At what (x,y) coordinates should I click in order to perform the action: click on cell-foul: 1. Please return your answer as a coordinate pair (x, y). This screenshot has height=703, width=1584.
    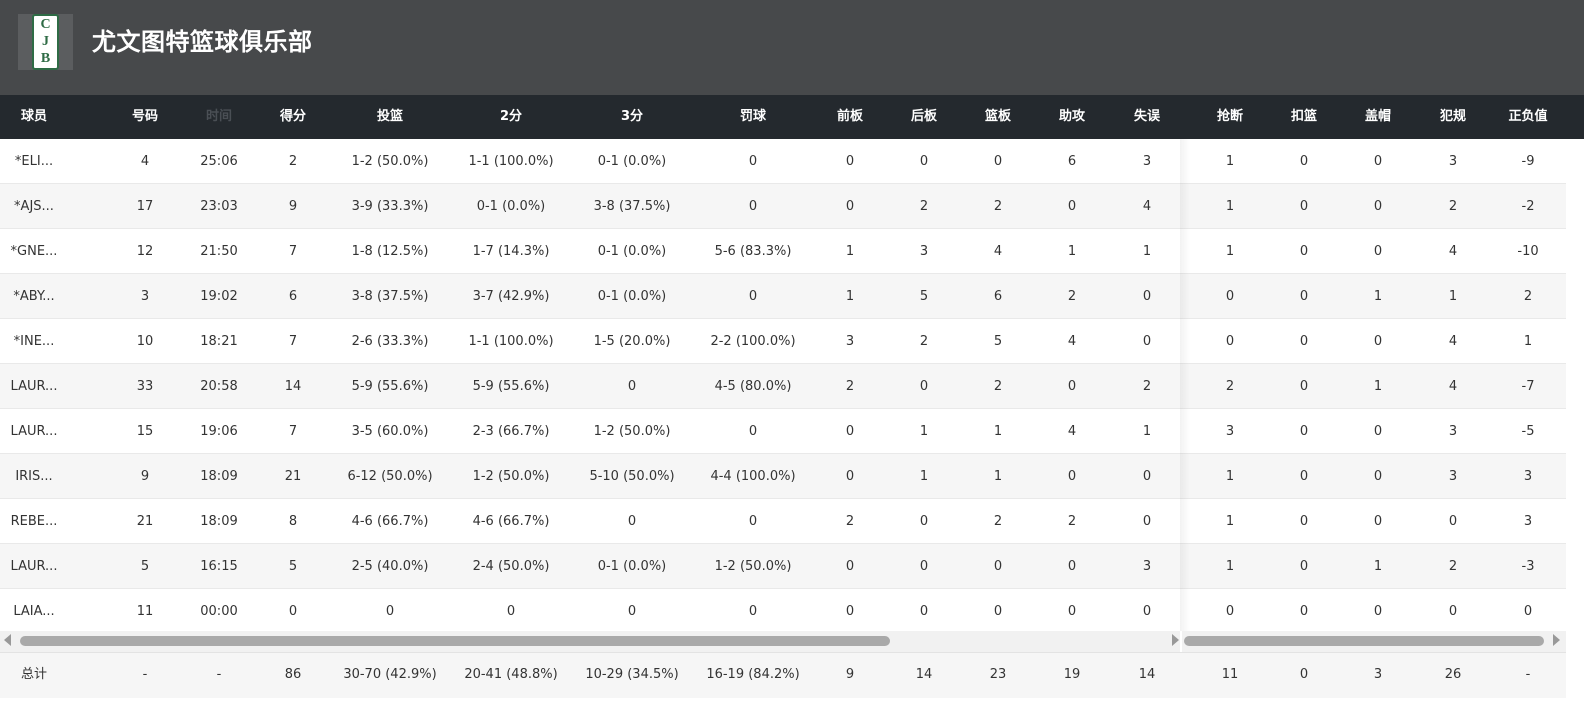
    Looking at the image, I should click on (1453, 296).